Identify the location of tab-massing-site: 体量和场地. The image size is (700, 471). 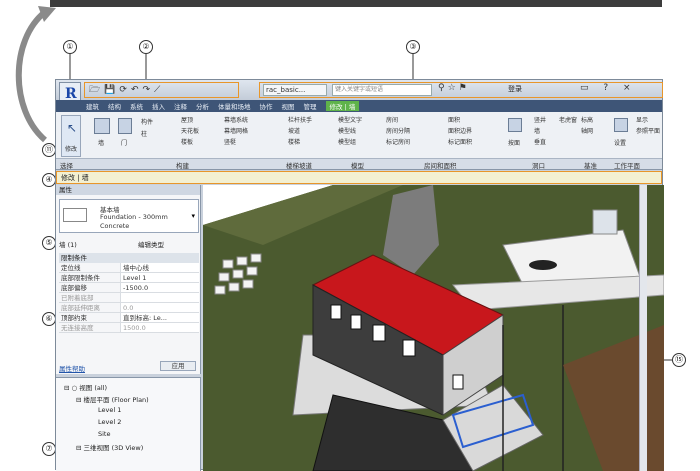
(234, 106).